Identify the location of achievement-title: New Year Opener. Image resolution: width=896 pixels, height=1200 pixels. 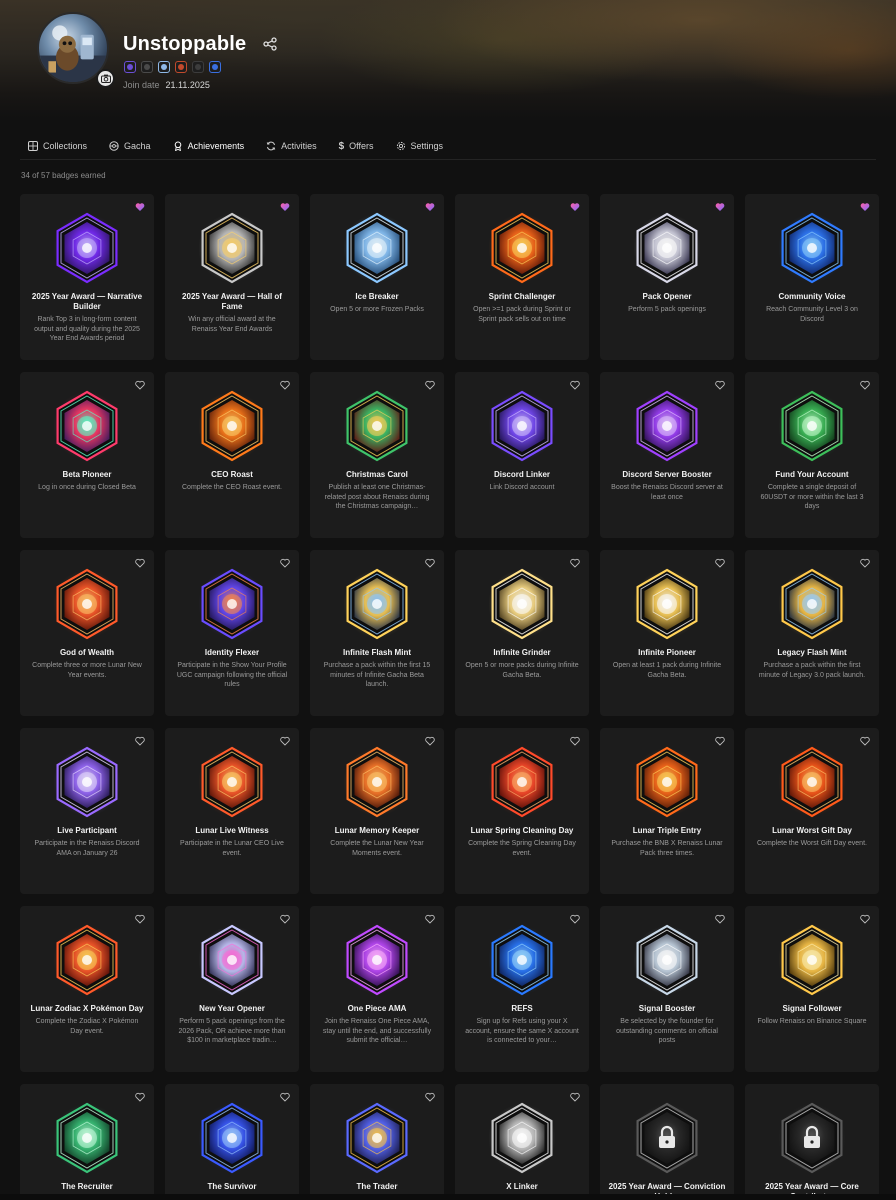
(232, 1008).